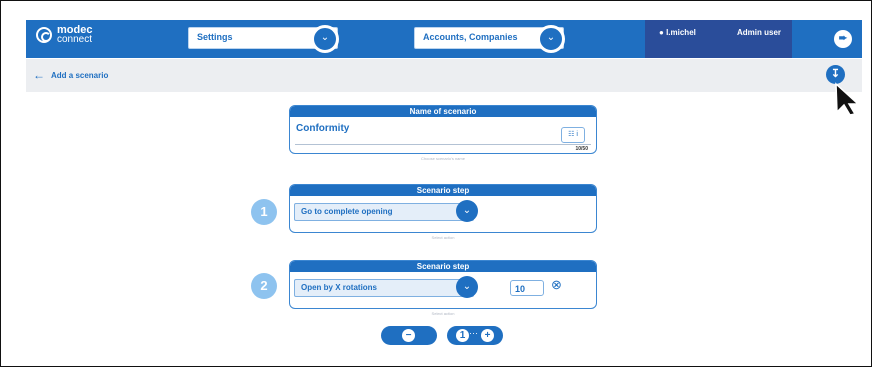  I want to click on minus-icon: −, so click(408, 335).